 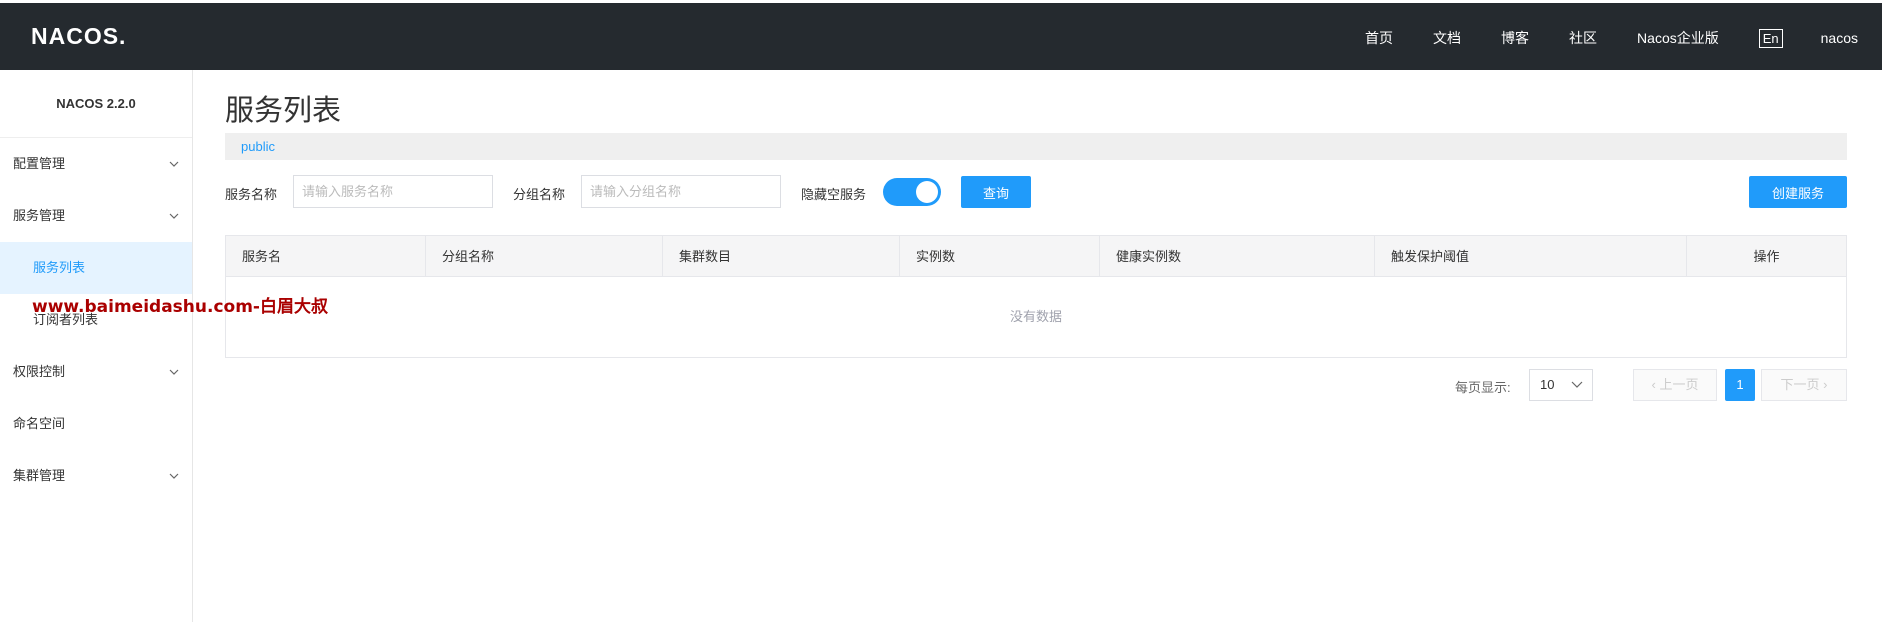 What do you see at coordinates (1379, 38) in the screenshot?
I see `nav-home: 首页` at bounding box center [1379, 38].